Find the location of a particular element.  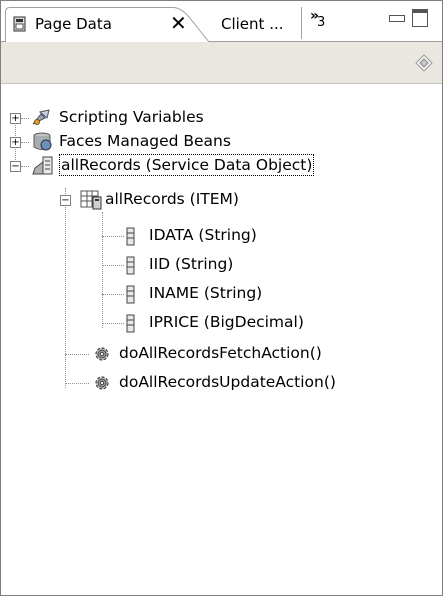

tree-item-label: IDATA (String) is located at coordinates (203, 235).